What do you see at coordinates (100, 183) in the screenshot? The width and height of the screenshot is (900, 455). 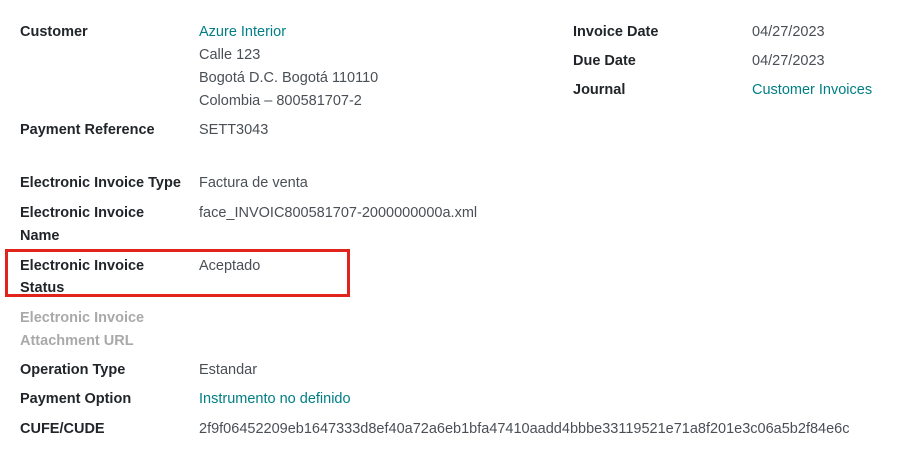 I see `einvoice-type-label: Electronic Invoice Type` at bounding box center [100, 183].